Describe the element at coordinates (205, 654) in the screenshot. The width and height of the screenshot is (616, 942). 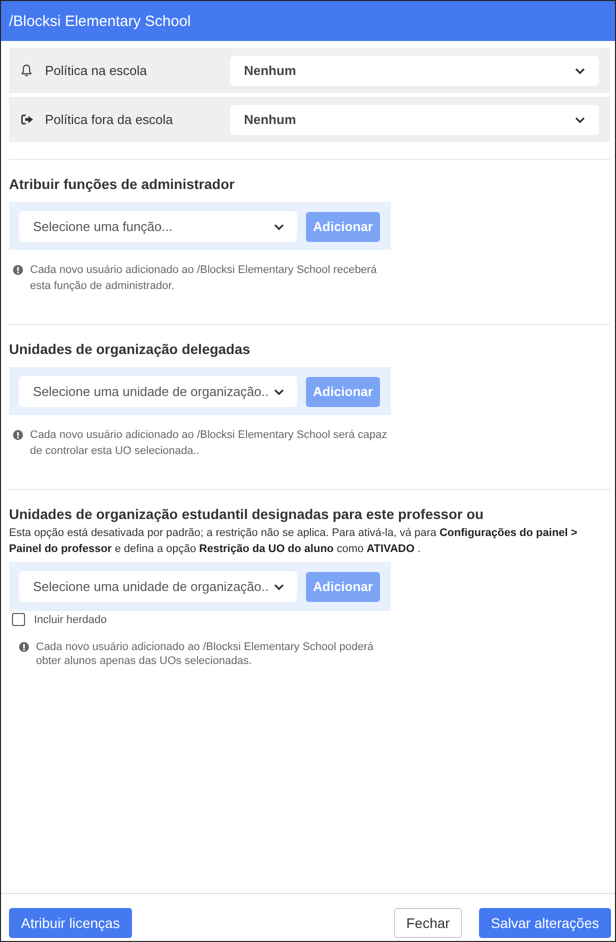
I see `note-text: Cada novo usuário adicionado ao /Blocksi Elementary School poderá obter alunos apenas das UOs selecionadas.` at that location.